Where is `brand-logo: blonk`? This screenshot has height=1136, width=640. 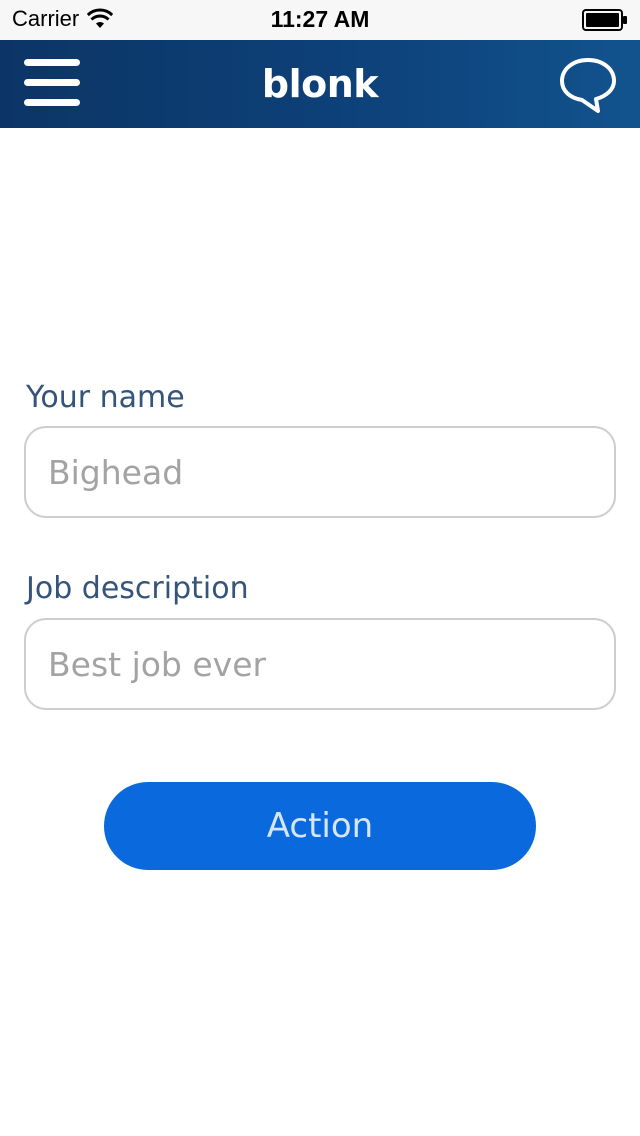 brand-logo: blonk is located at coordinates (320, 84).